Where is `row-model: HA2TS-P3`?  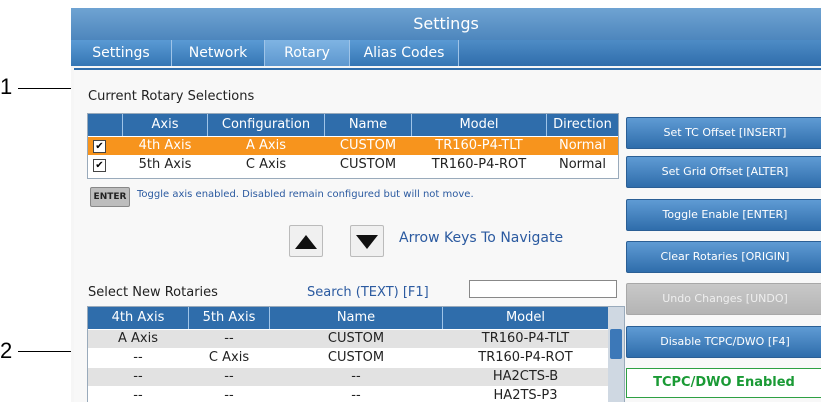
row-model: HA2TS-P3 is located at coordinates (525, 395).